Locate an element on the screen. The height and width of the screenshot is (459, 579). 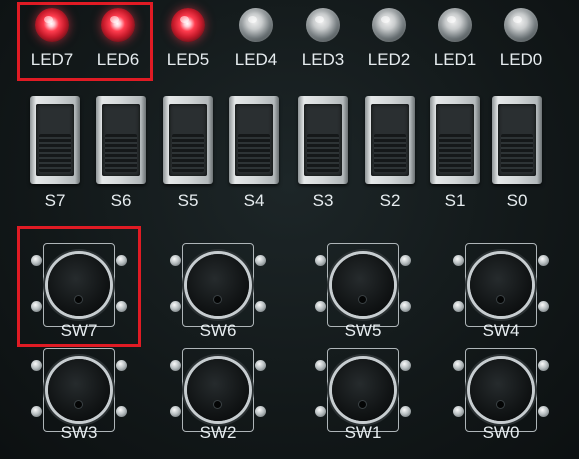
push-button-sw5 is located at coordinates (363, 285).